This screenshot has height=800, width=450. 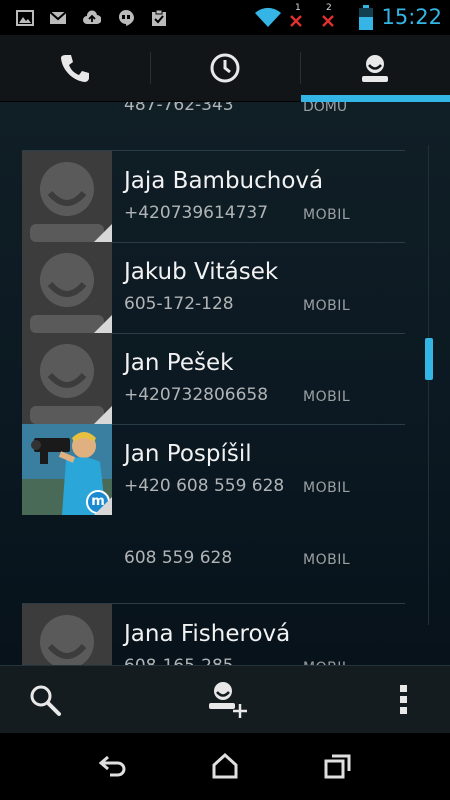 What do you see at coordinates (411, 17) in the screenshot?
I see `clock-time: 15:22` at bounding box center [411, 17].